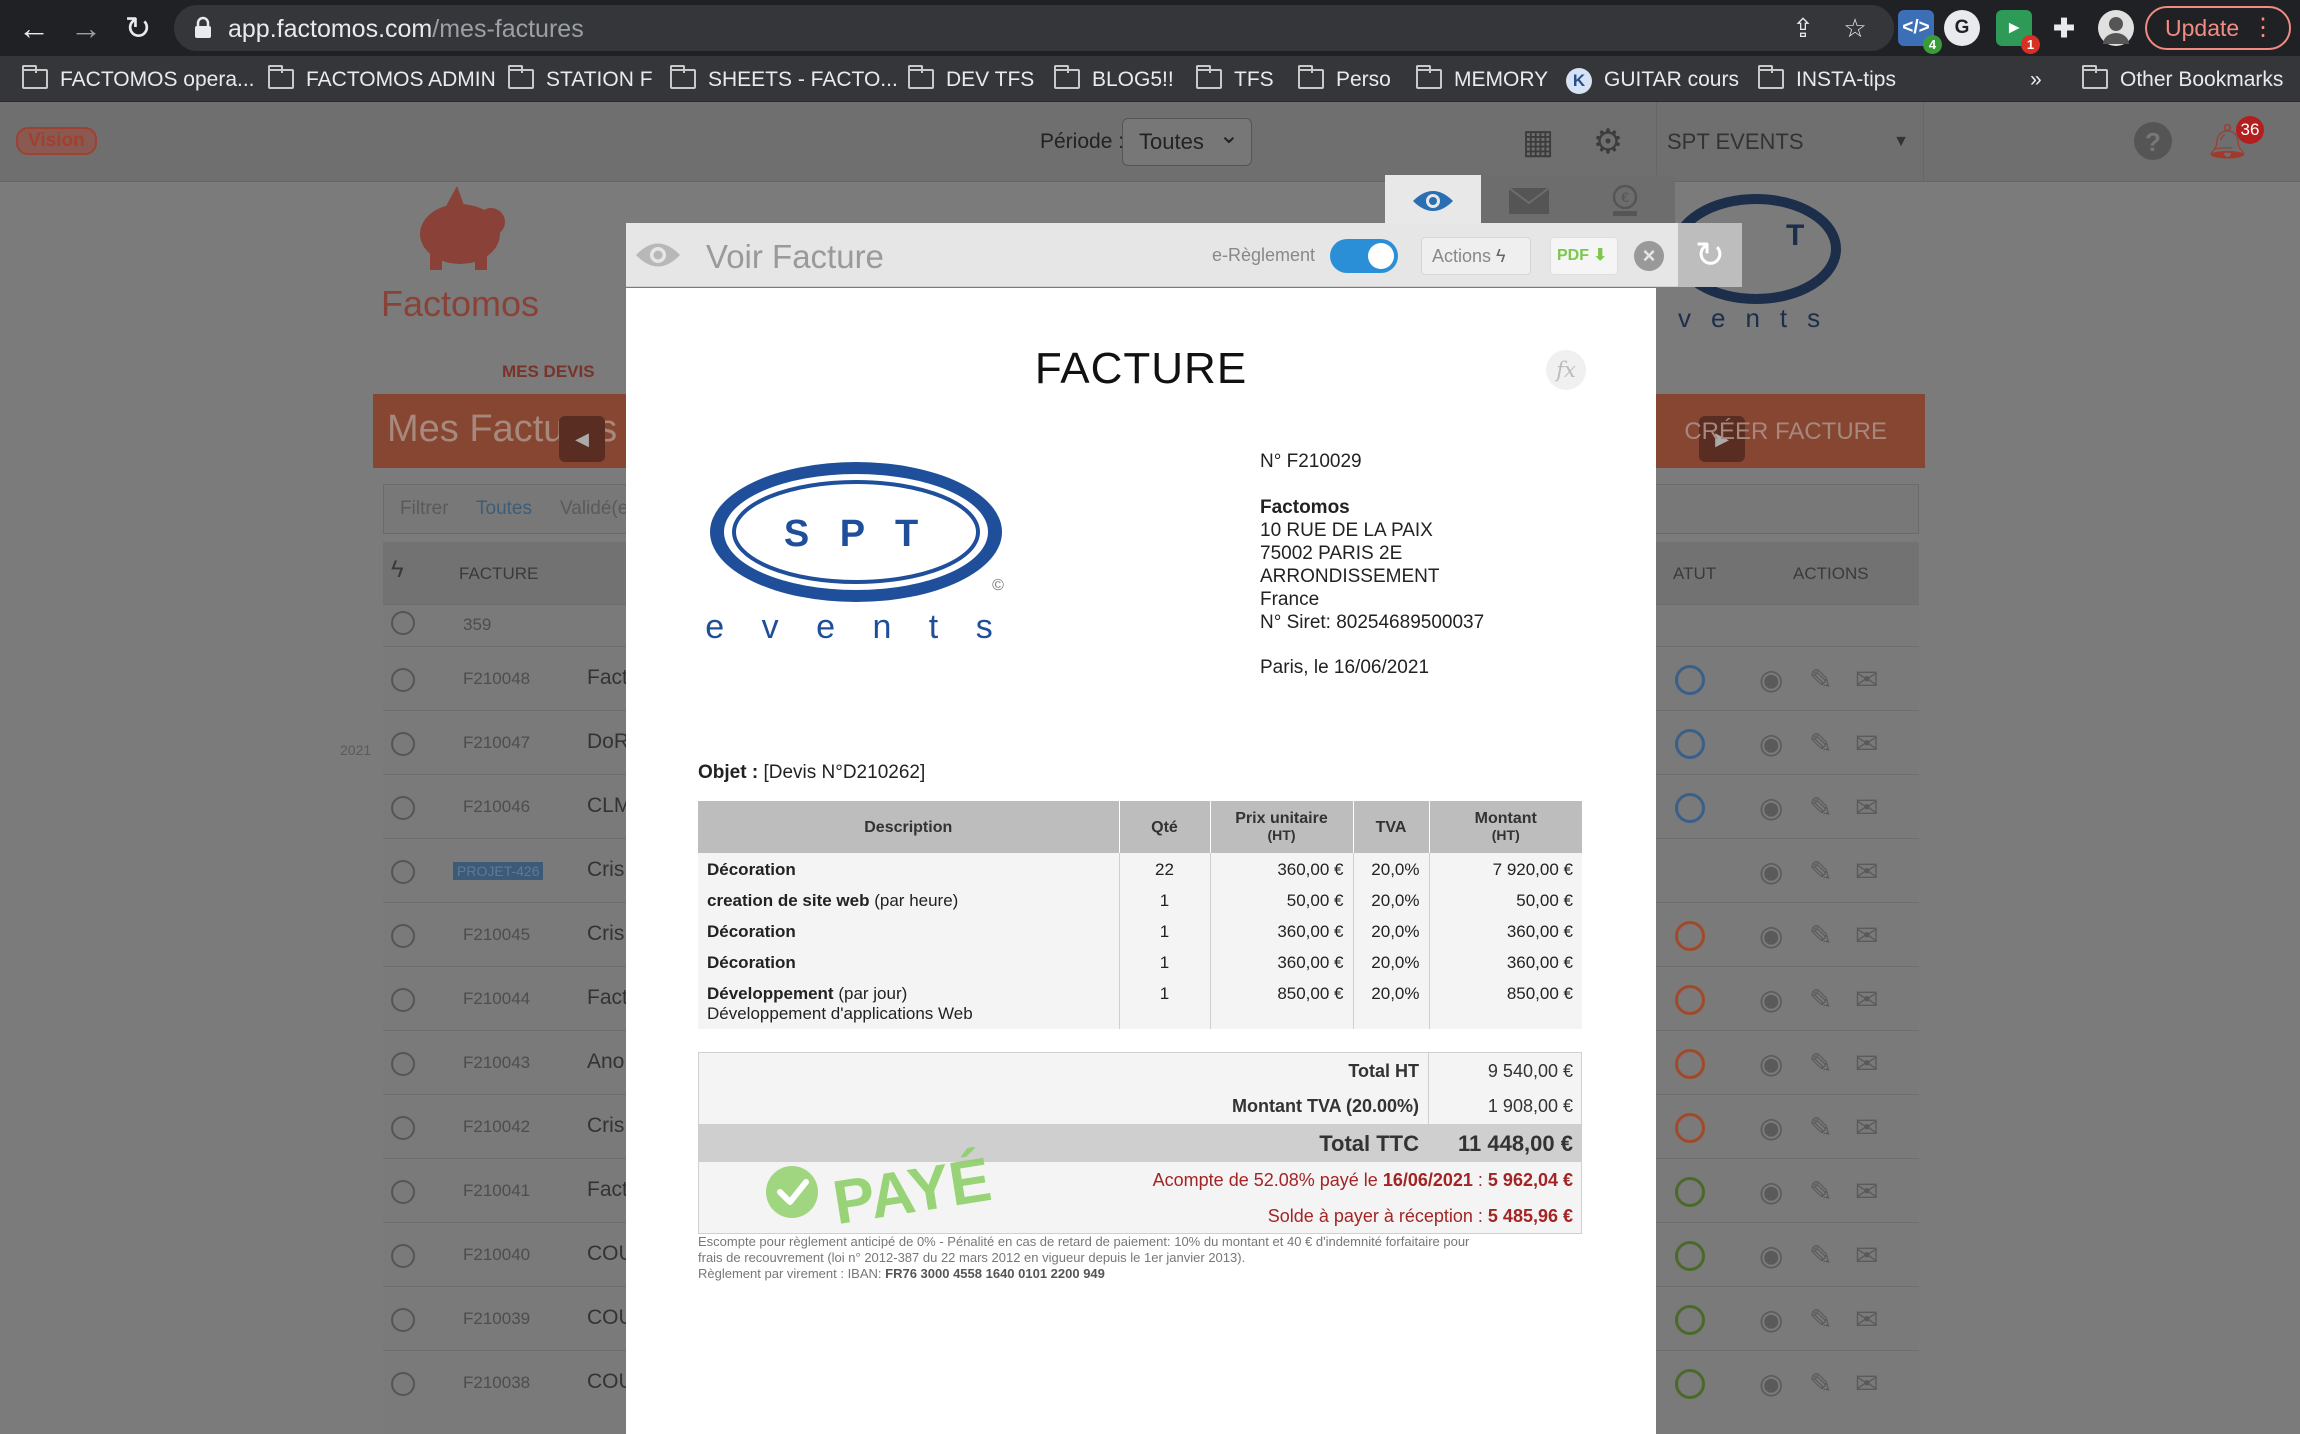 This screenshot has width=2300, height=1434. Describe the element at coordinates (496, 679) in the screenshot. I see `invoice-number: F210048` at that location.